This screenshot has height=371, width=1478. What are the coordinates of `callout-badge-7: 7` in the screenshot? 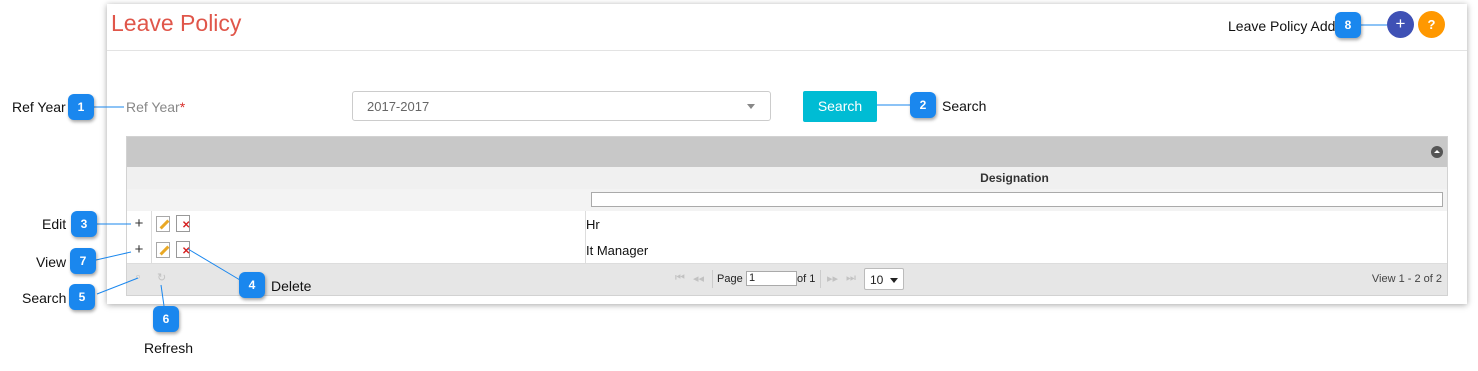 It's located at (83, 261).